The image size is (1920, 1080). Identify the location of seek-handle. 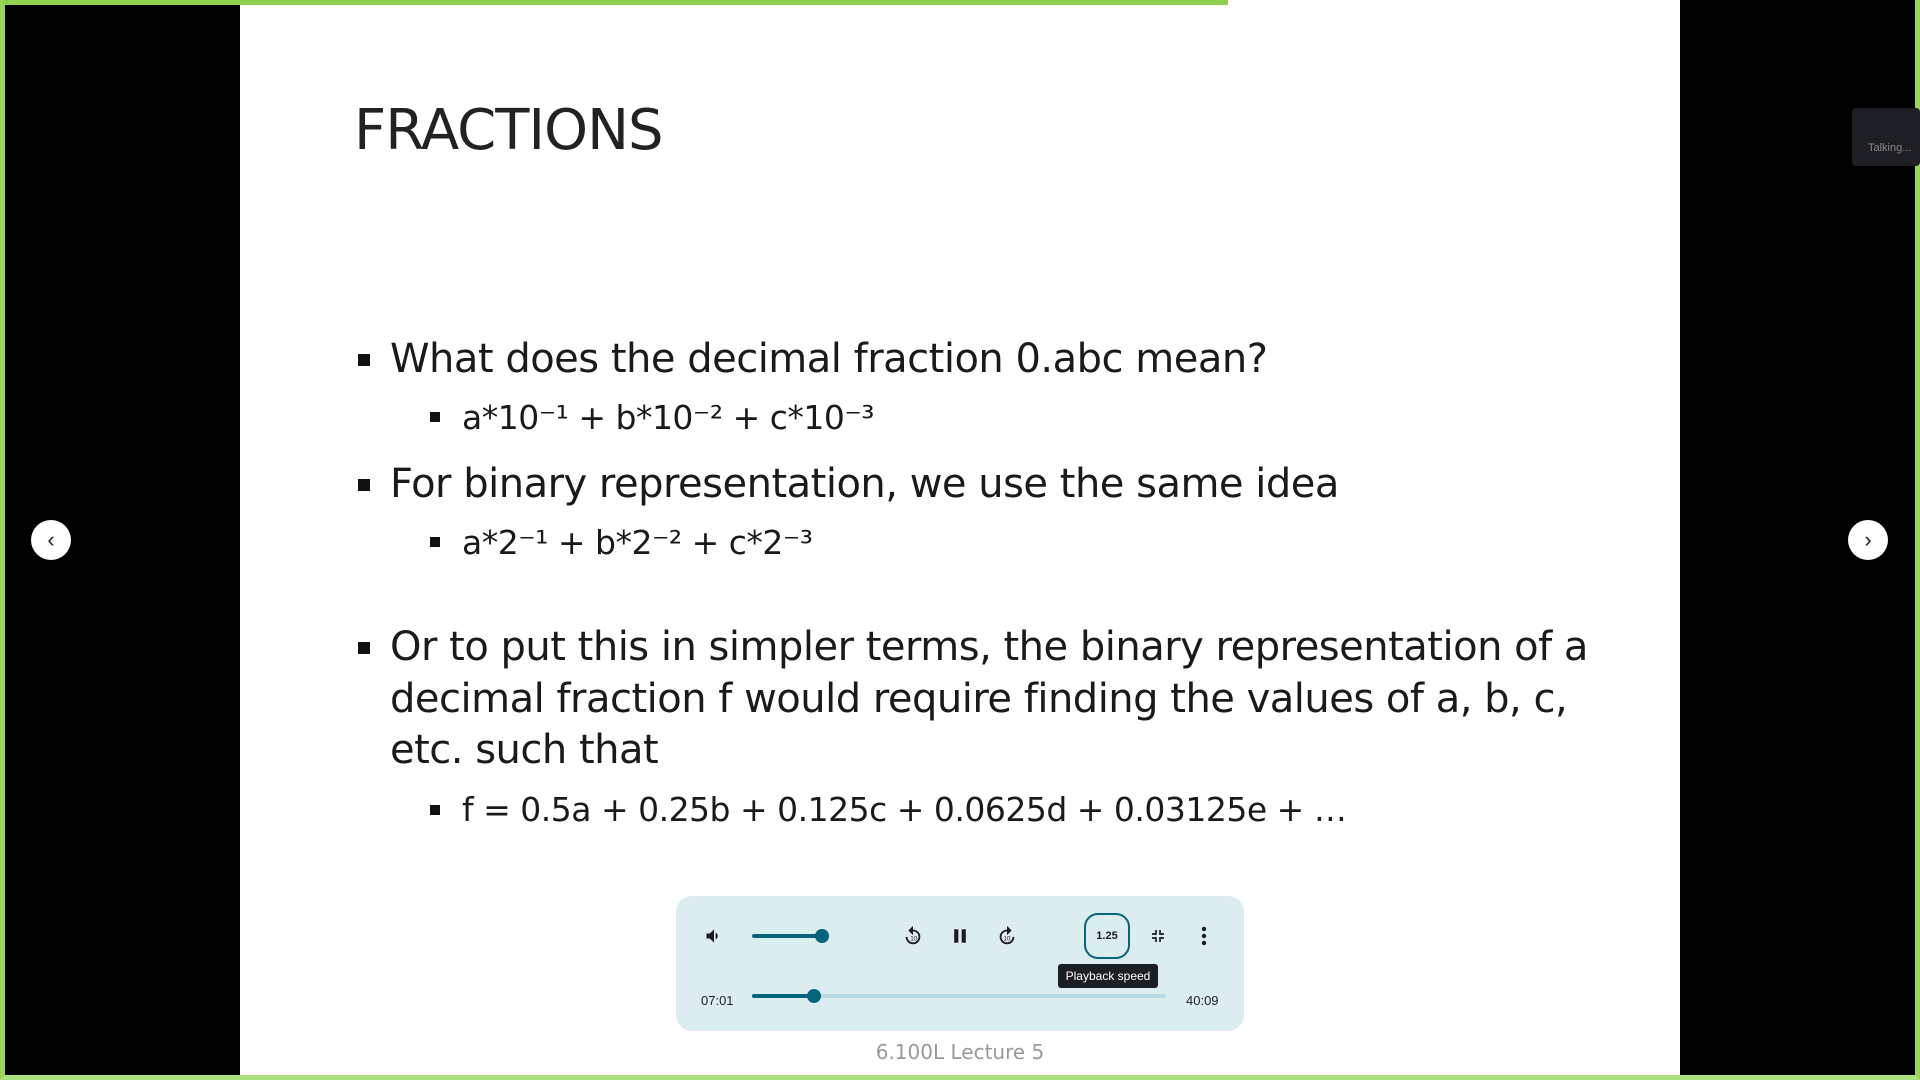
(814, 996).